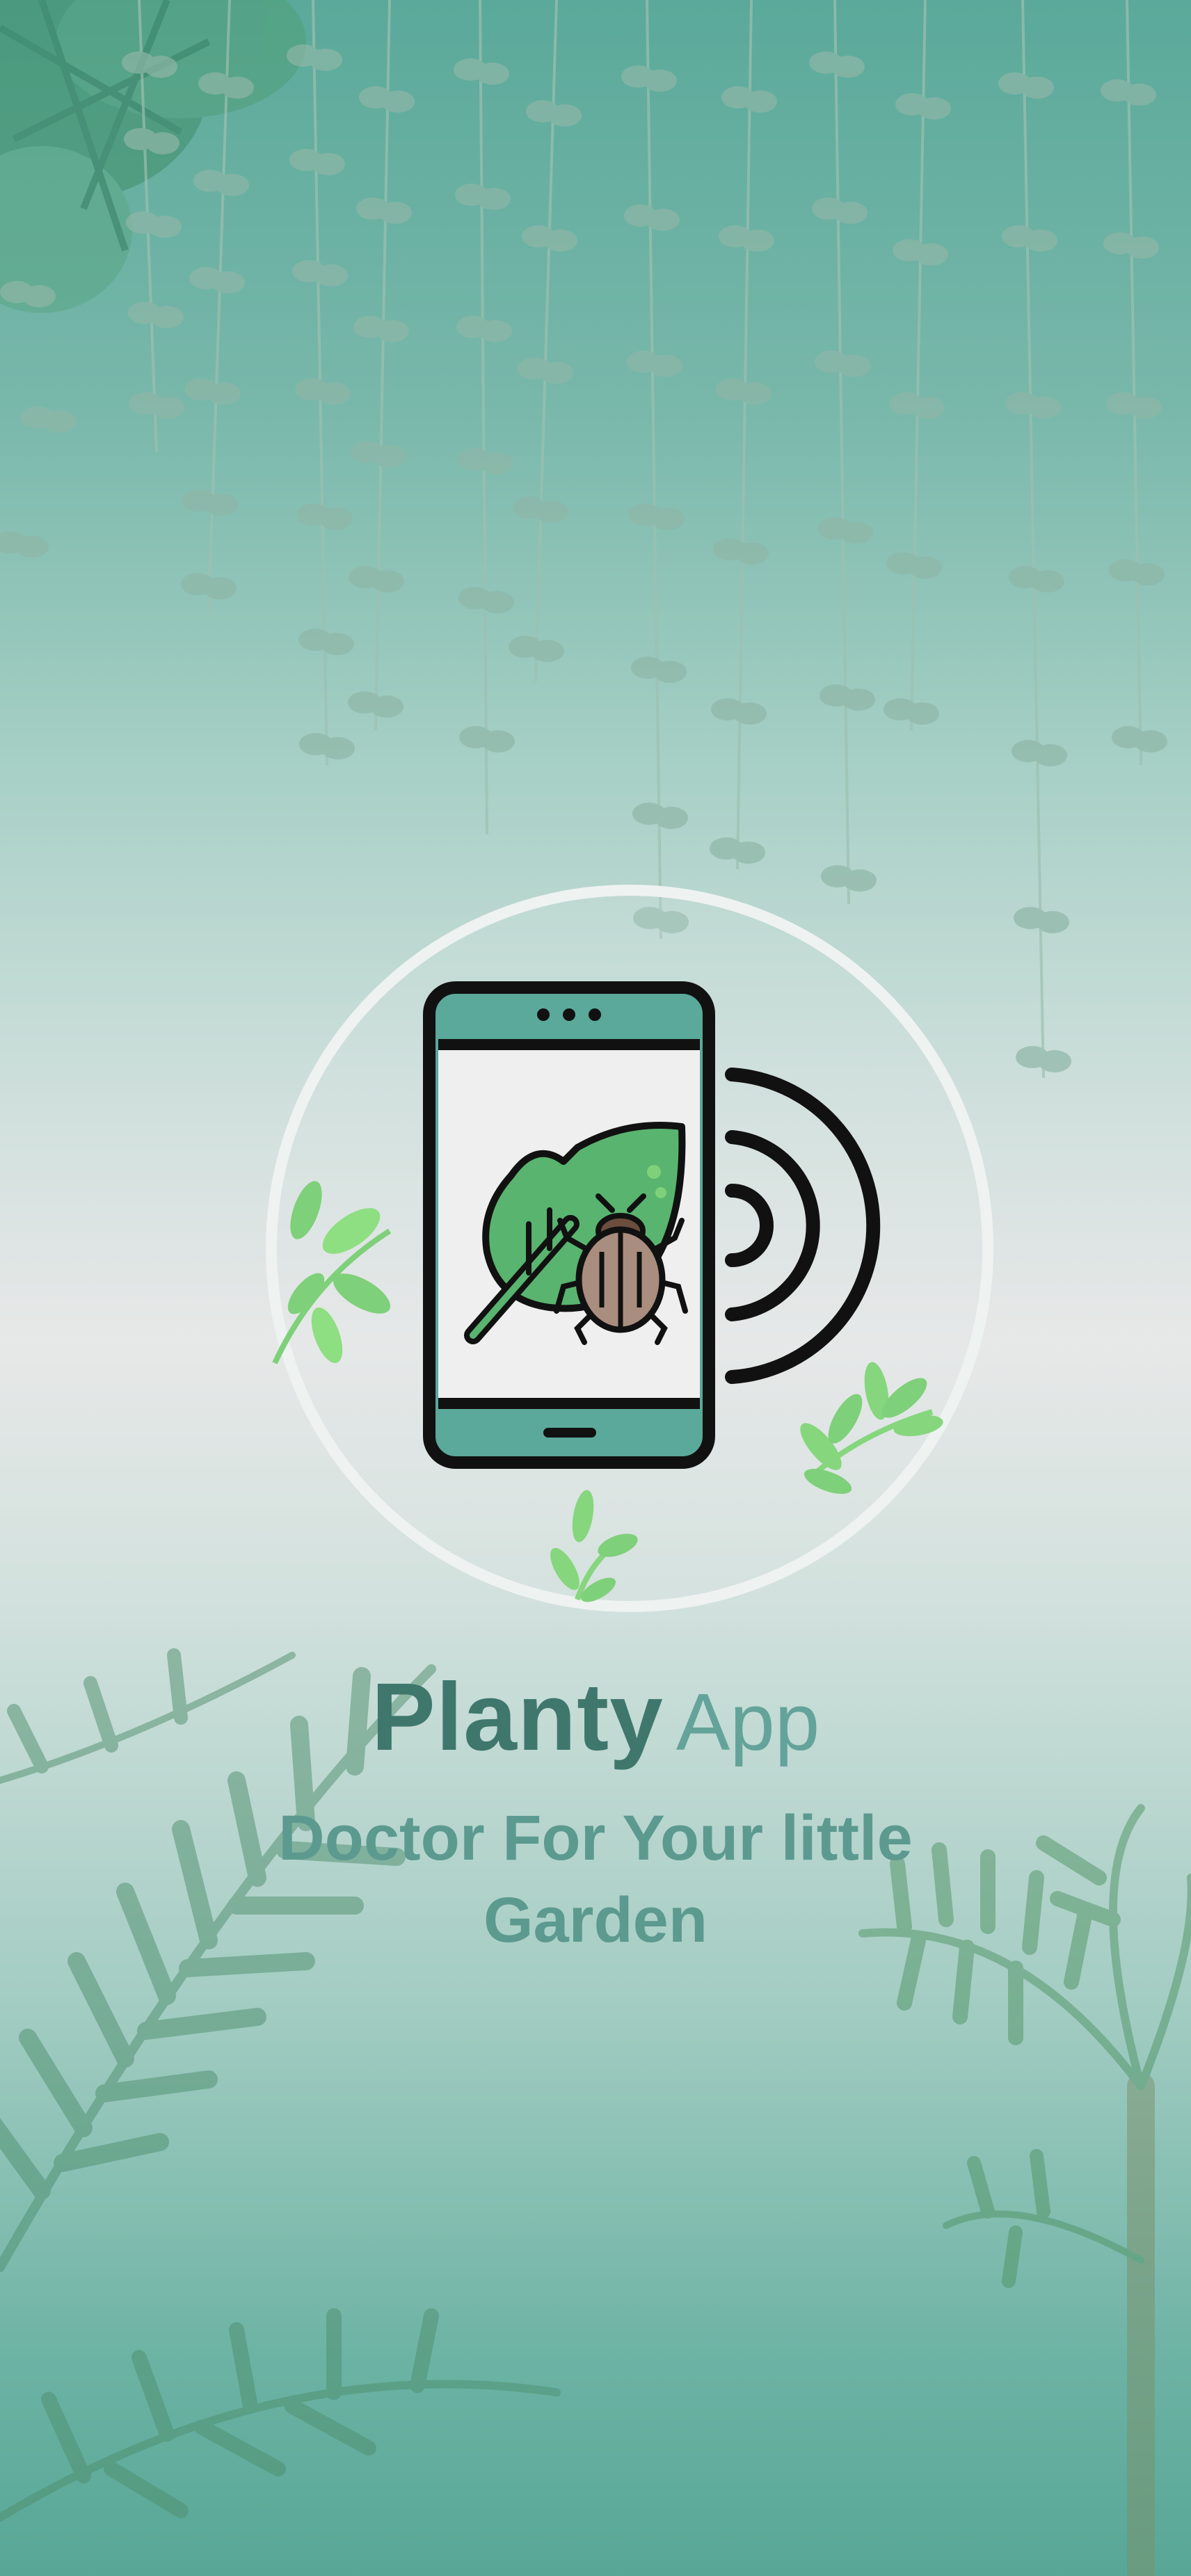  What do you see at coordinates (748, 1722) in the screenshot?
I see `app-brand-suffix: App` at bounding box center [748, 1722].